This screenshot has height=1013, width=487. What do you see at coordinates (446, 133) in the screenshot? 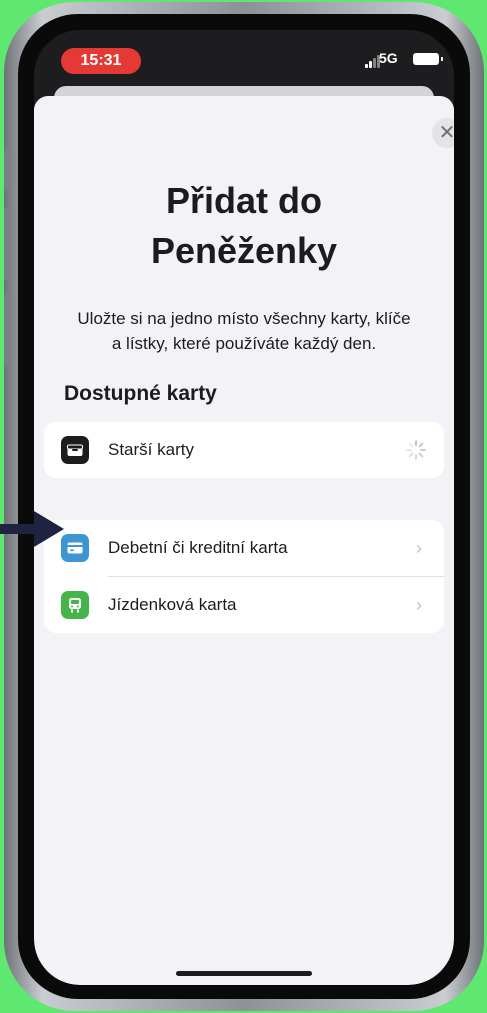
I see `close-icon: ✕` at bounding box center [446, 133].